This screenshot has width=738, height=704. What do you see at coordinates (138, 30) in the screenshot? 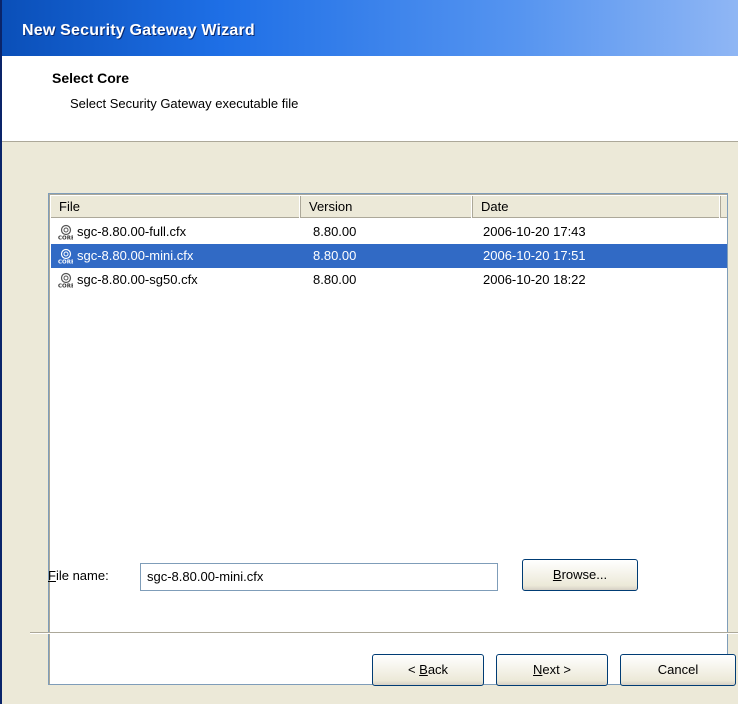
I see `window-title: New Security Gateway Wizard` at bounding box center [138, 30].